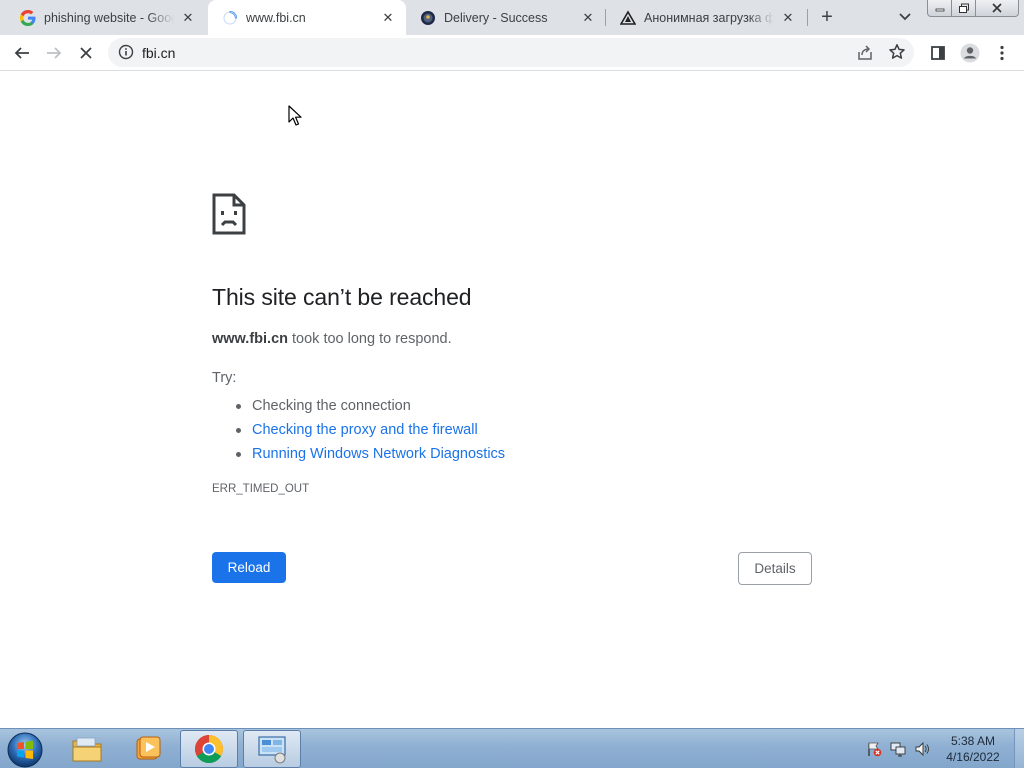 Image resolution: width=1024 pixels, height=768 pixels. I want to click on profile-avatar-icon, so click(970, 53).